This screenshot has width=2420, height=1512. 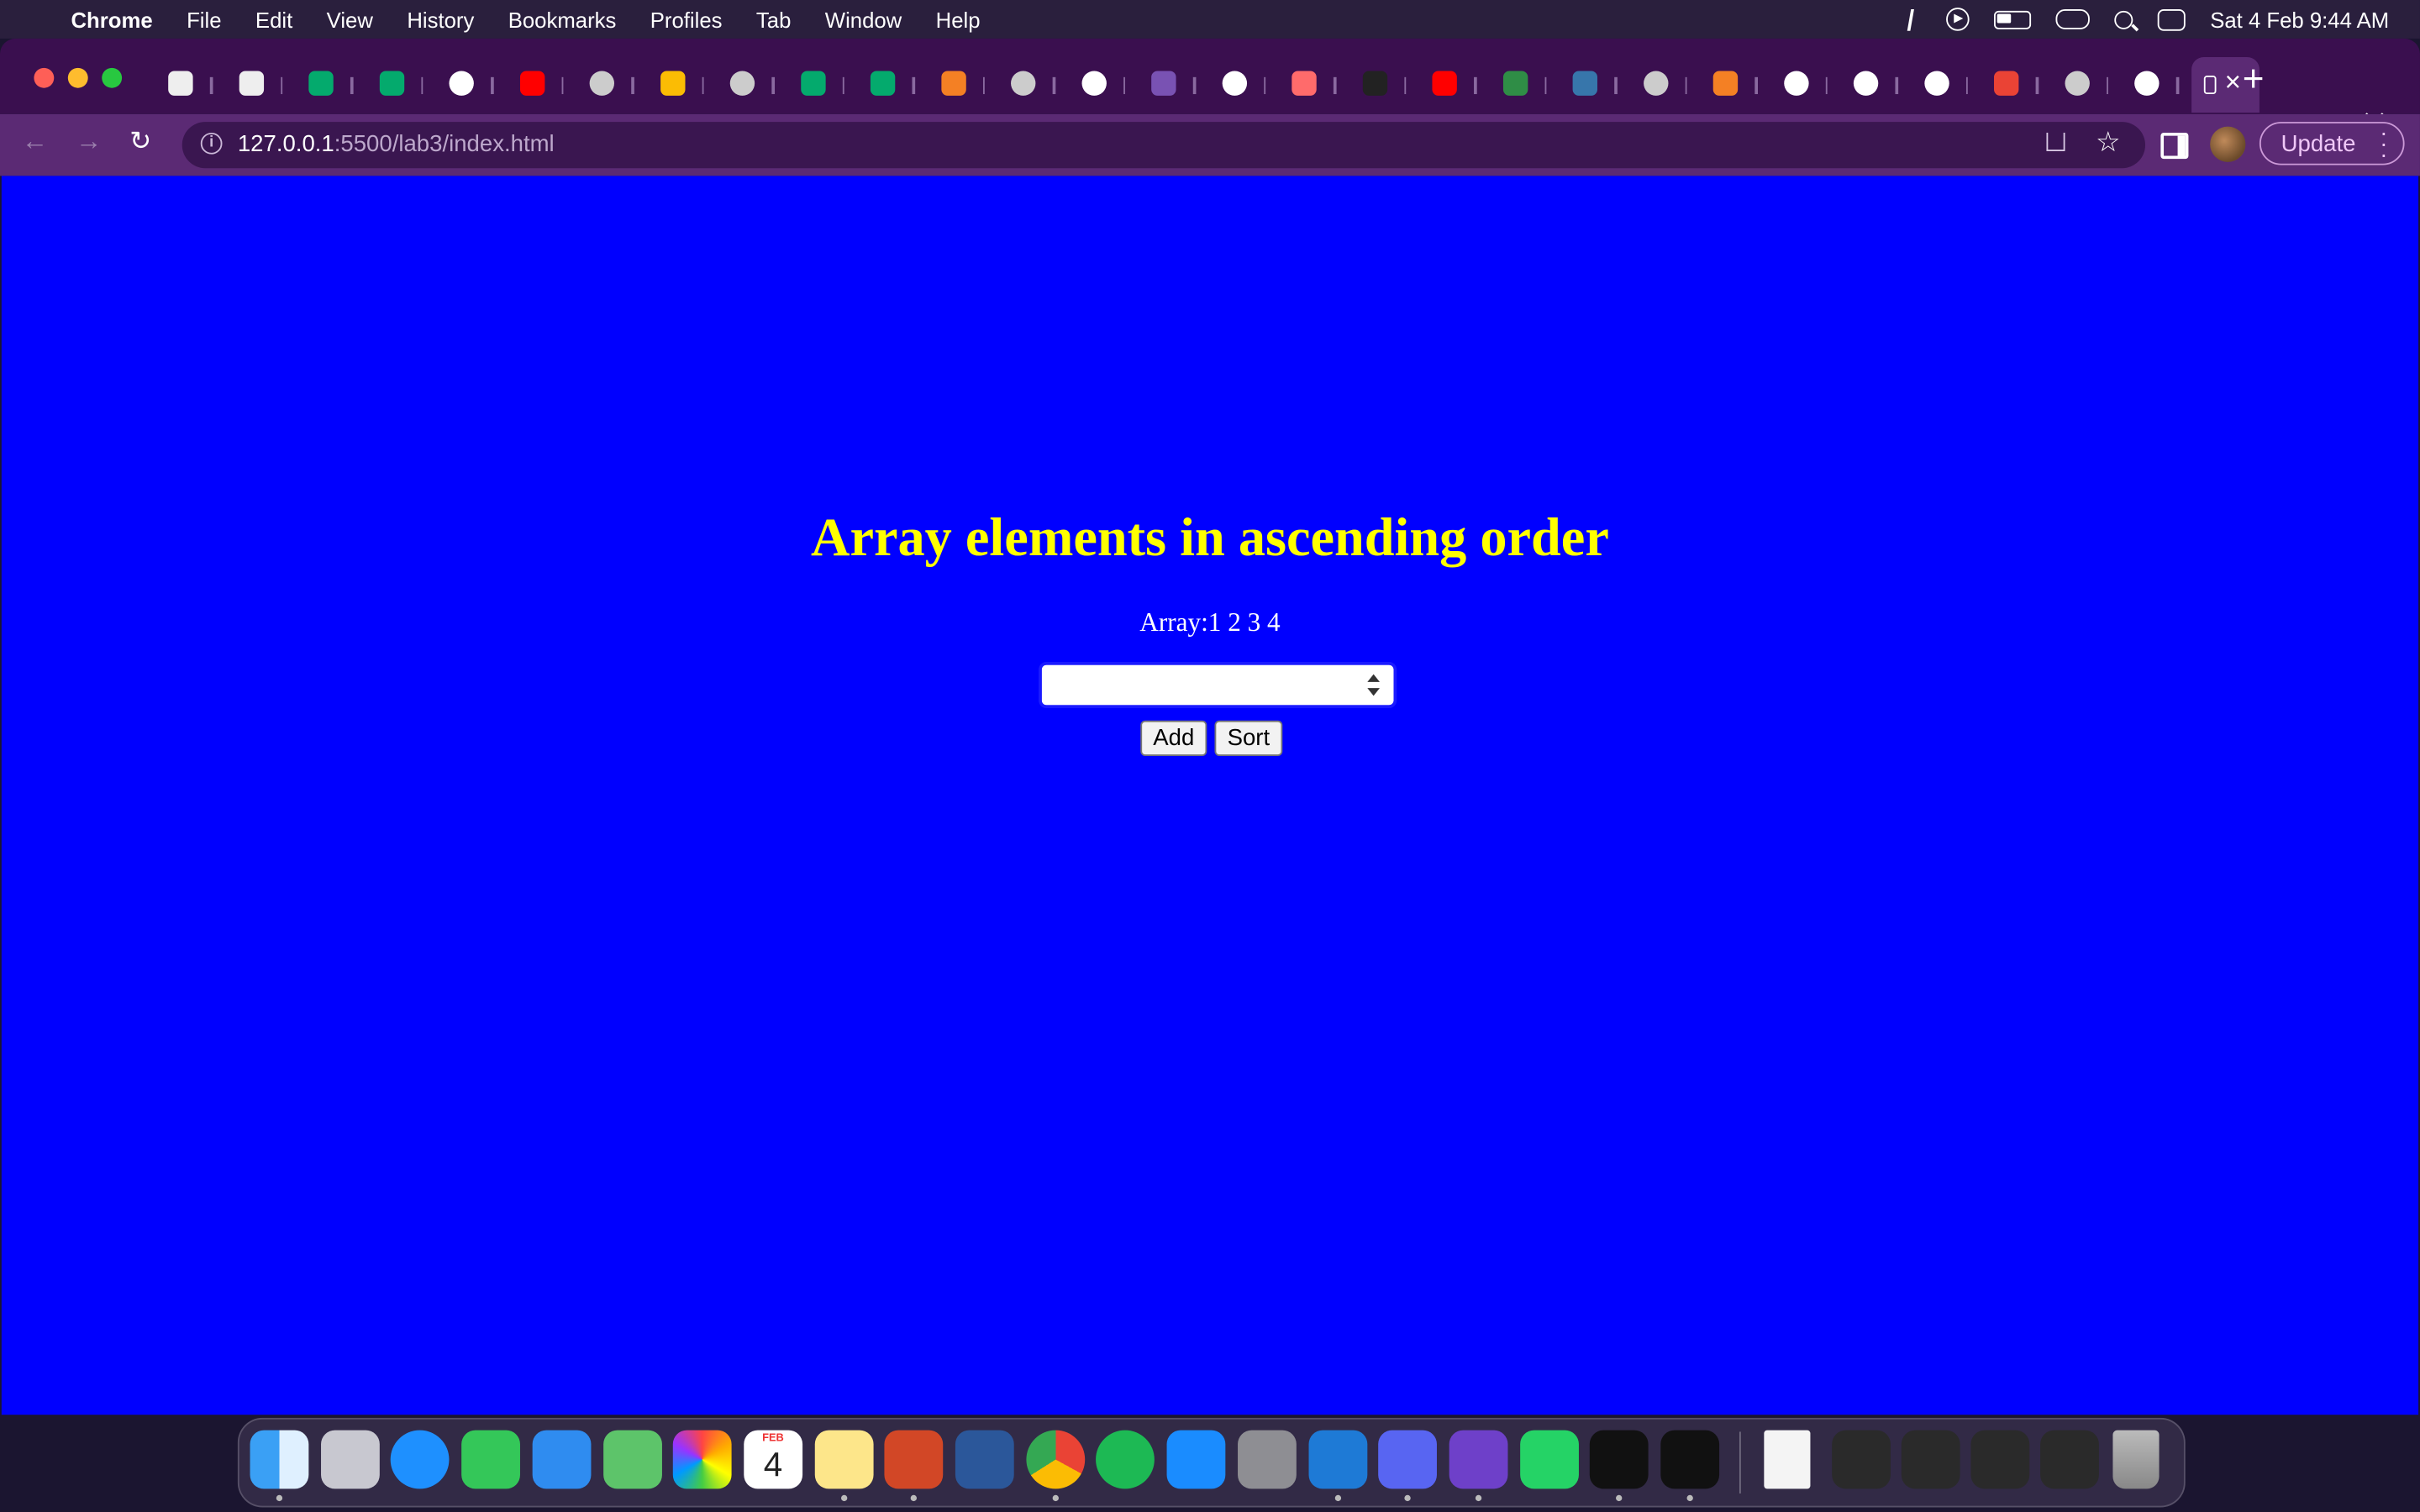 I want to click on menu-profiles: Profiles, so click(x=687, y=19).